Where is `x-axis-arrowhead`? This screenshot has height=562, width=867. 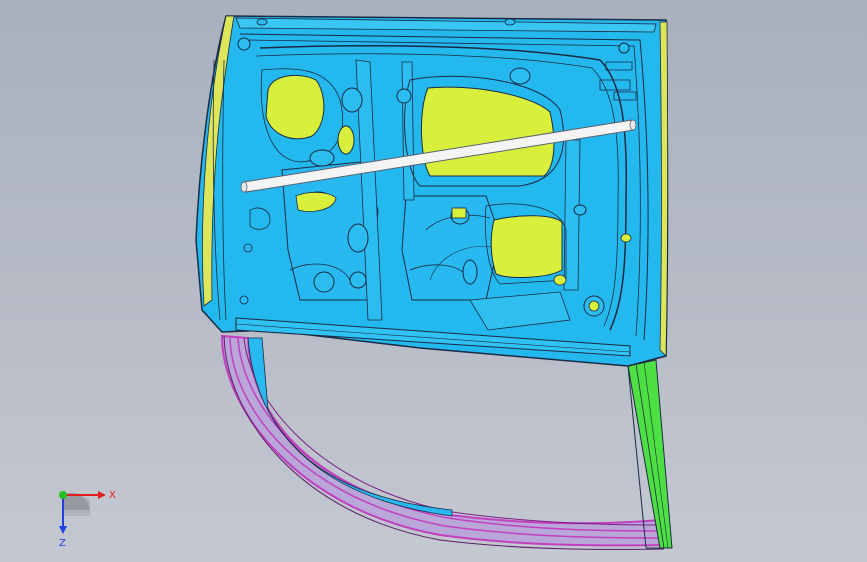 x-axis-arrowhead is located at coordinates (102, 495).